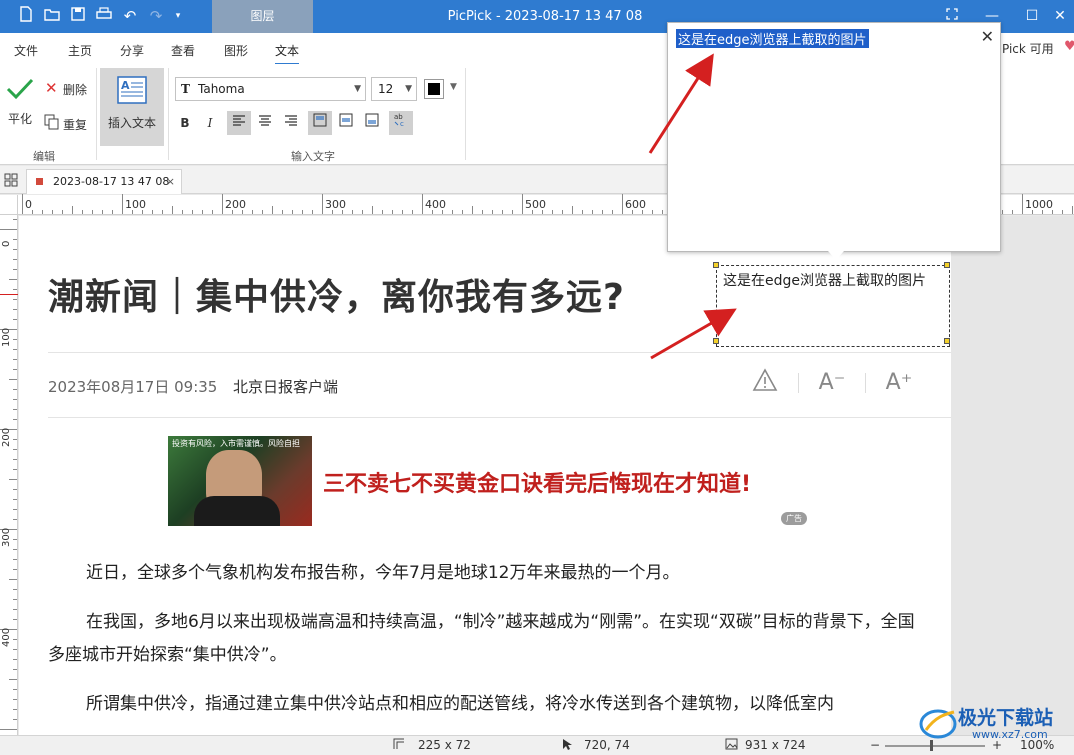  What do you see at coordinates (185, 123) in the screenshot?
I see `bold-button: B` at bounding box center [185, 123].